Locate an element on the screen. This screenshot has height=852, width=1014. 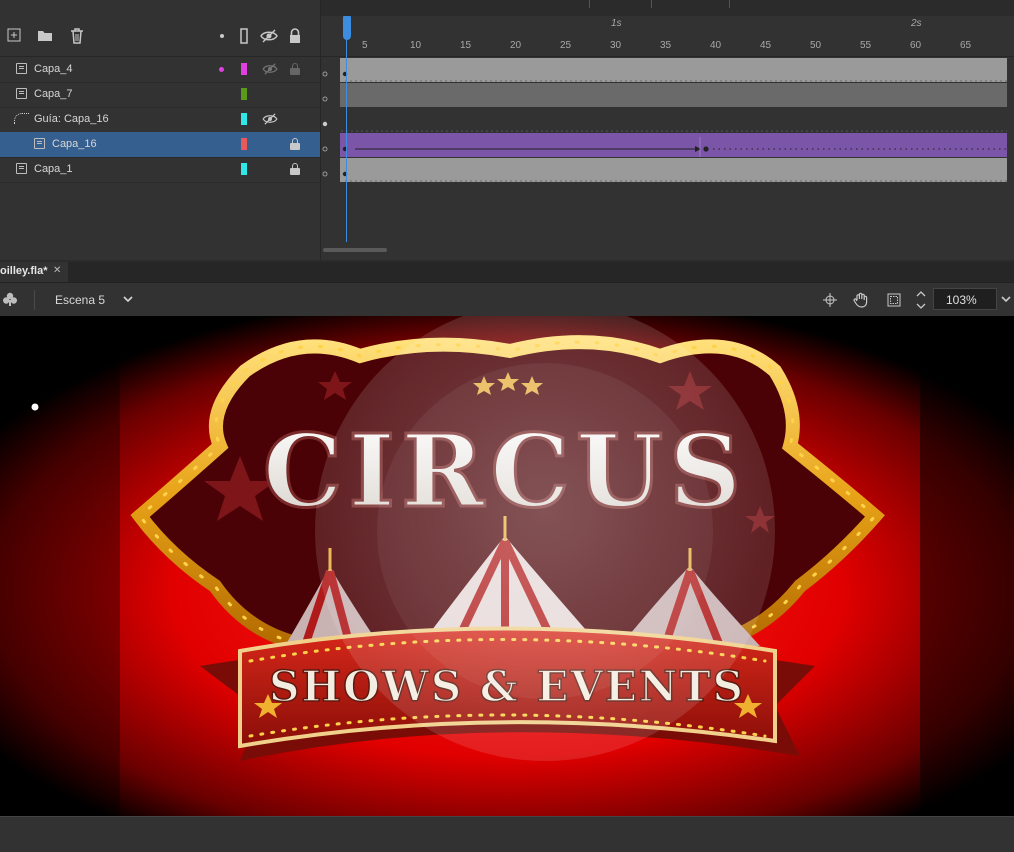
hide-all-eye-icon is located at coordinates (269, 36).